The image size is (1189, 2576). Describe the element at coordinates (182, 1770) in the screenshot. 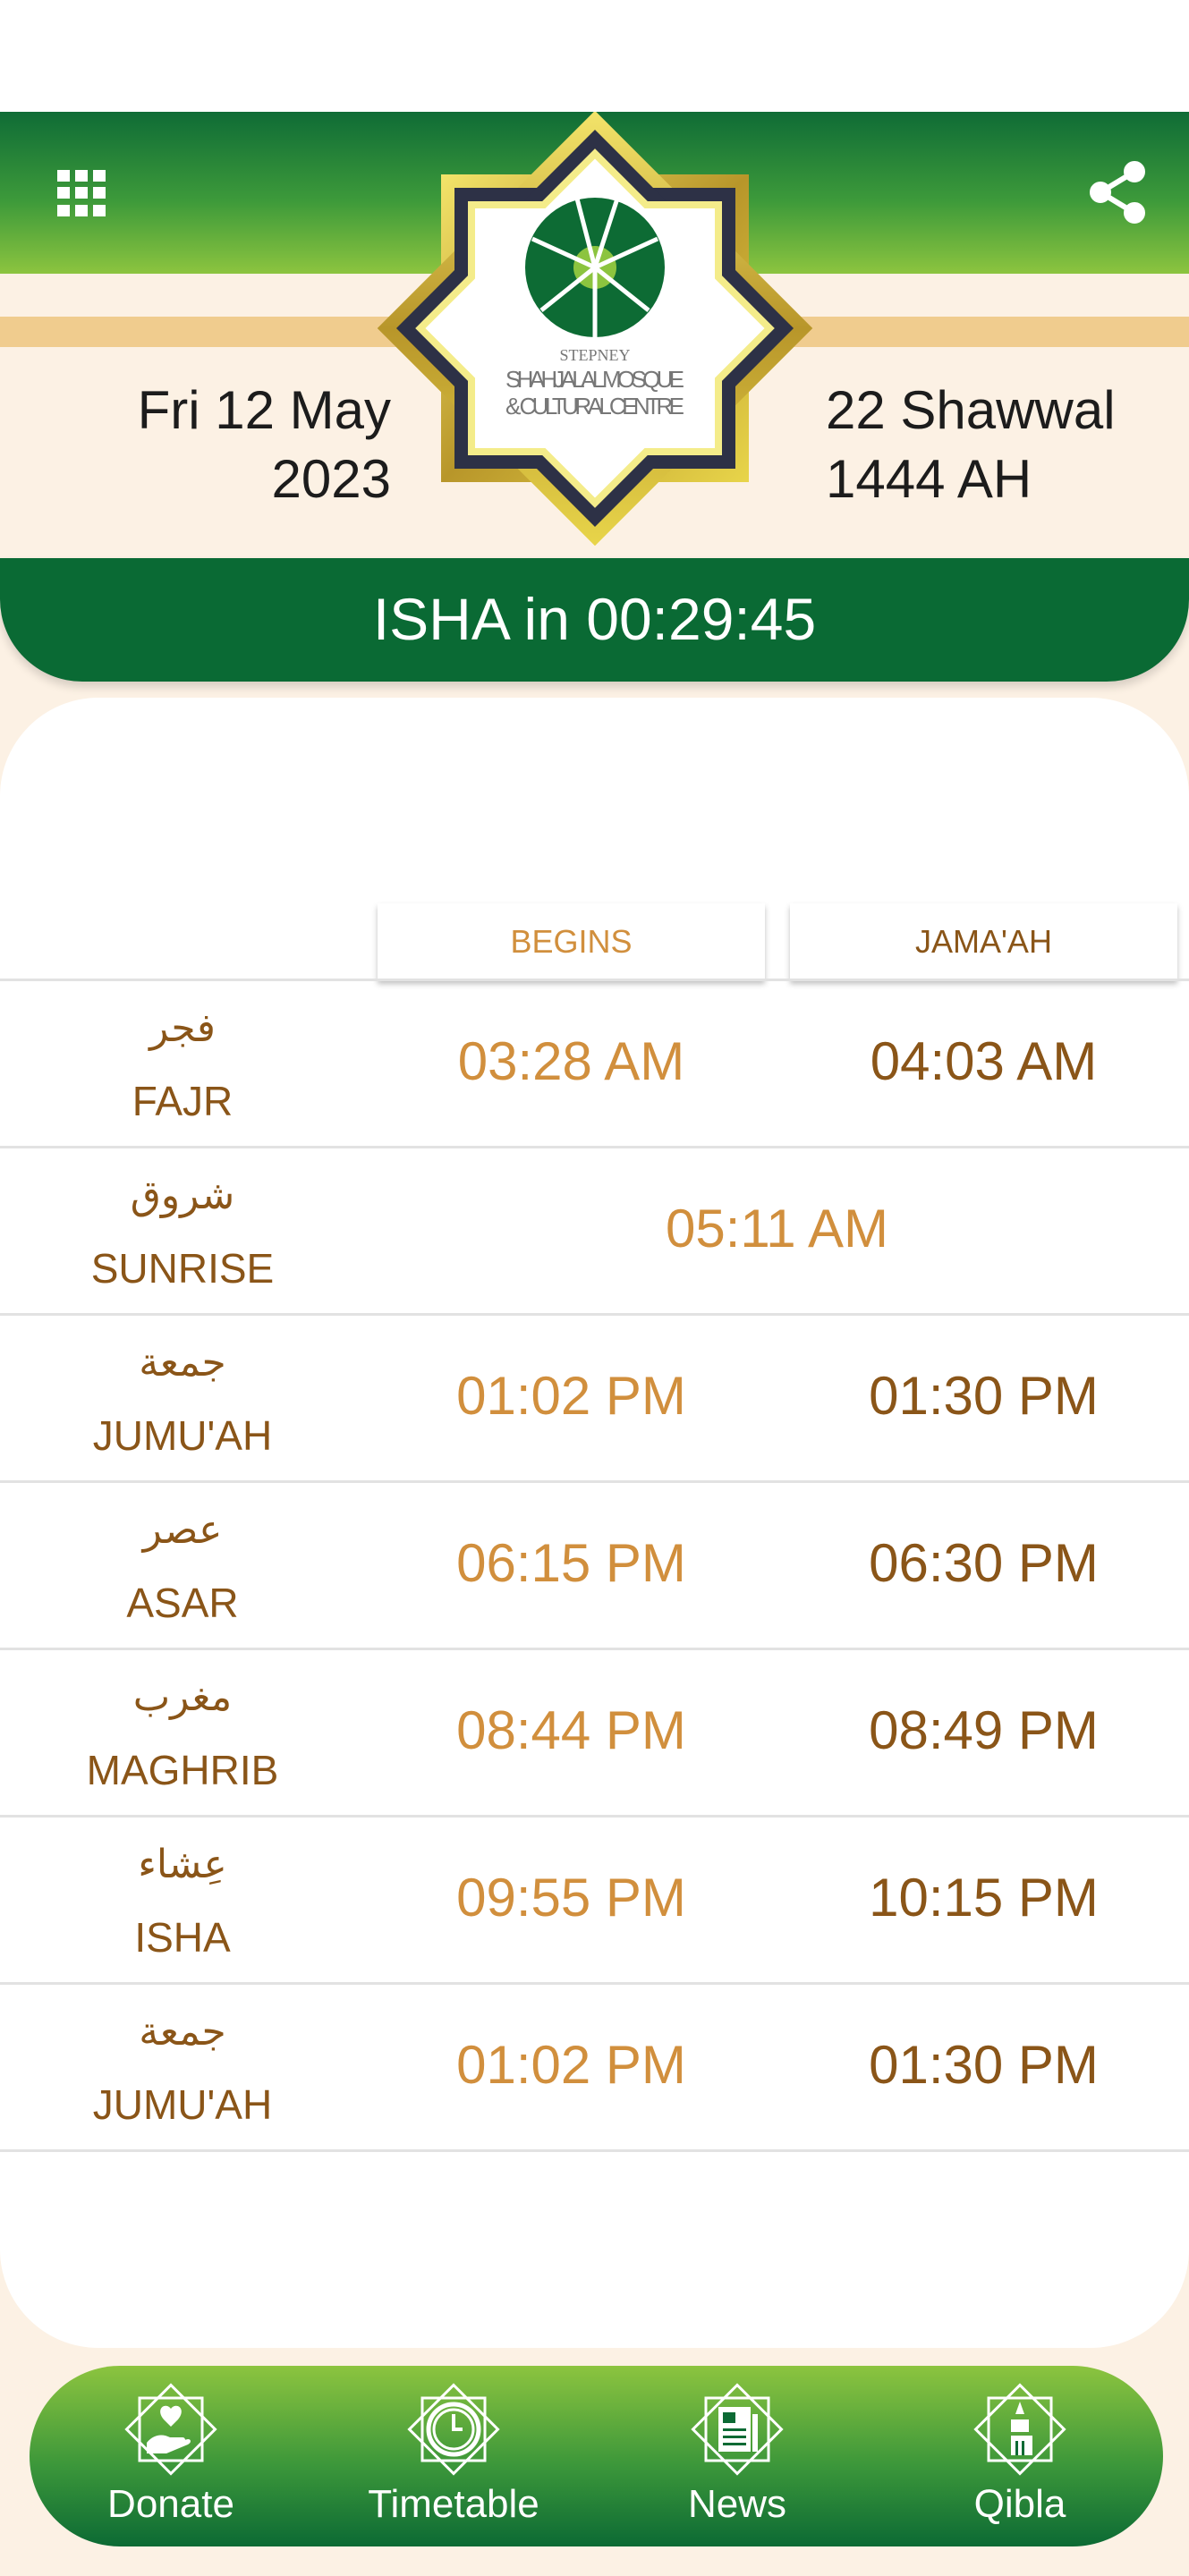

I see `prayer-name: MAGHRIB` at that location.